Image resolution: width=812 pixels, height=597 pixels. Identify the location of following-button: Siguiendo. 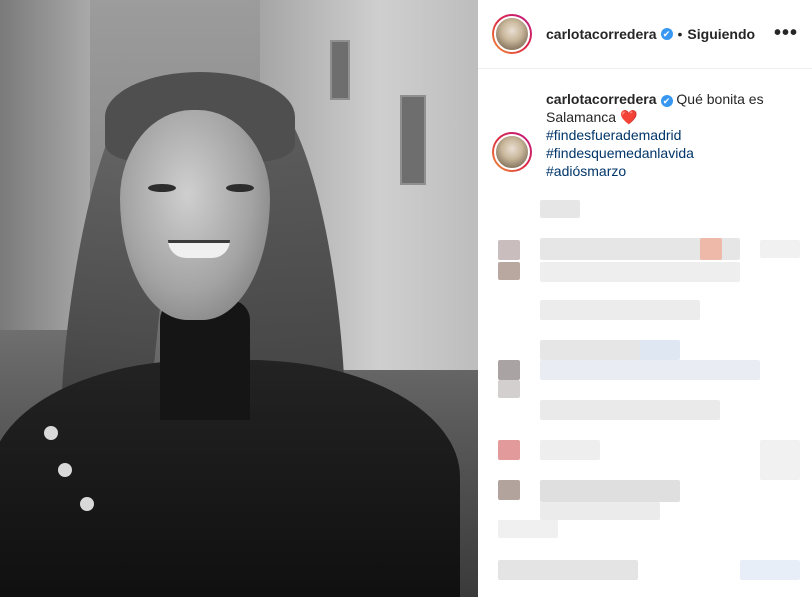
(721, 34).